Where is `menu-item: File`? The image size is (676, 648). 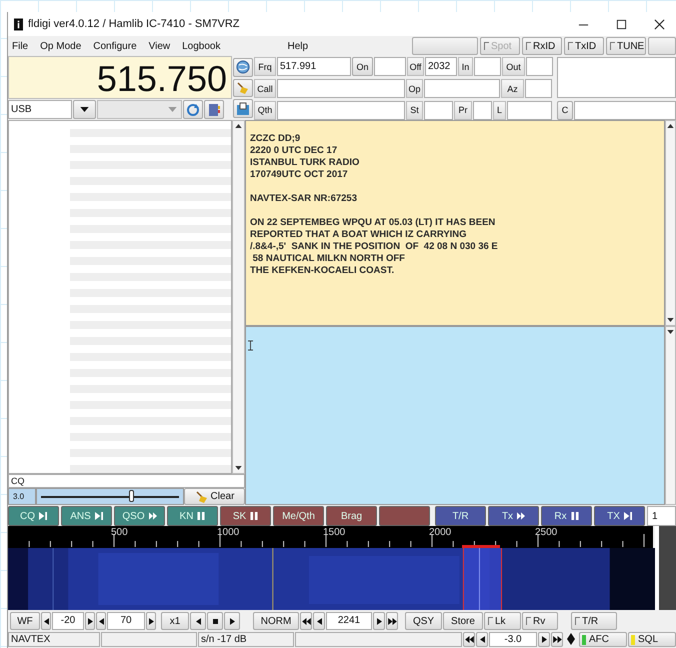 menu-item: File is located at coordinates (20, 46).